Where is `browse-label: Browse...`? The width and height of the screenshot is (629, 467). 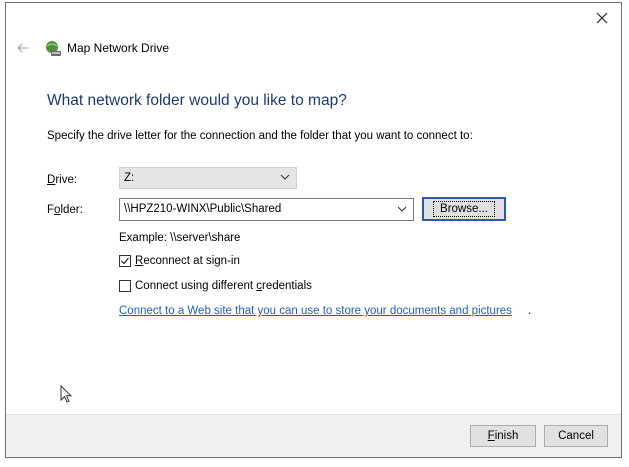
browse-label: Browse... is located at coordinates (464, 209).